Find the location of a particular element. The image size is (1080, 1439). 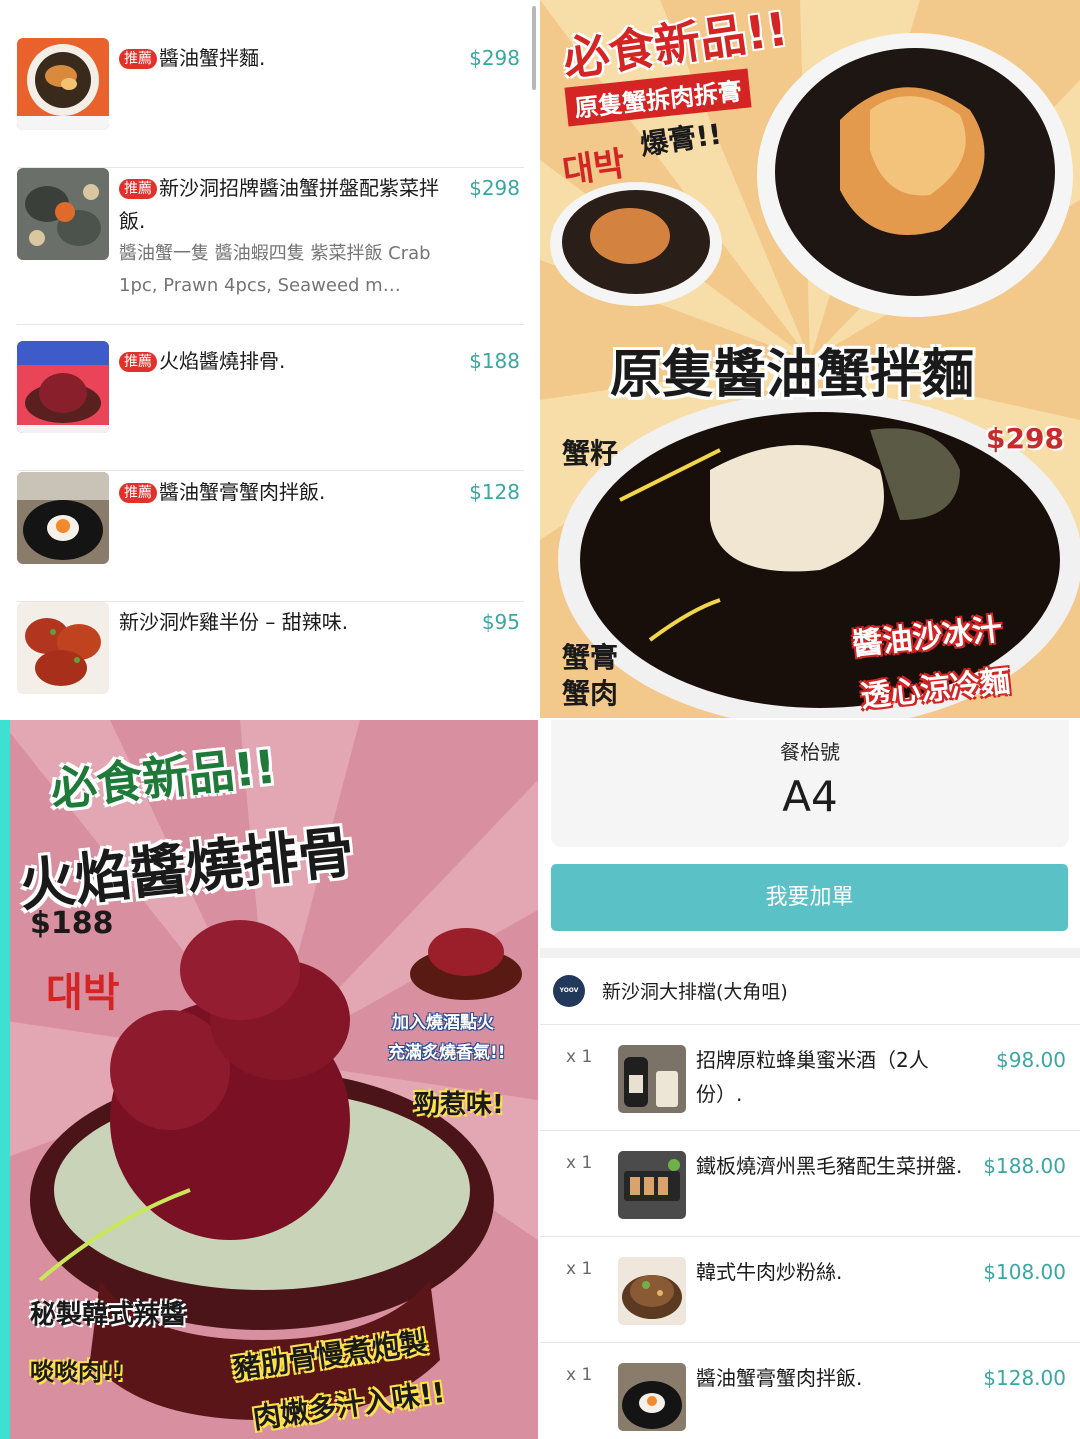

menu-item-title: 新沙洞炸雞半份 – 甜辣味. is located at coordinates (234, 622).